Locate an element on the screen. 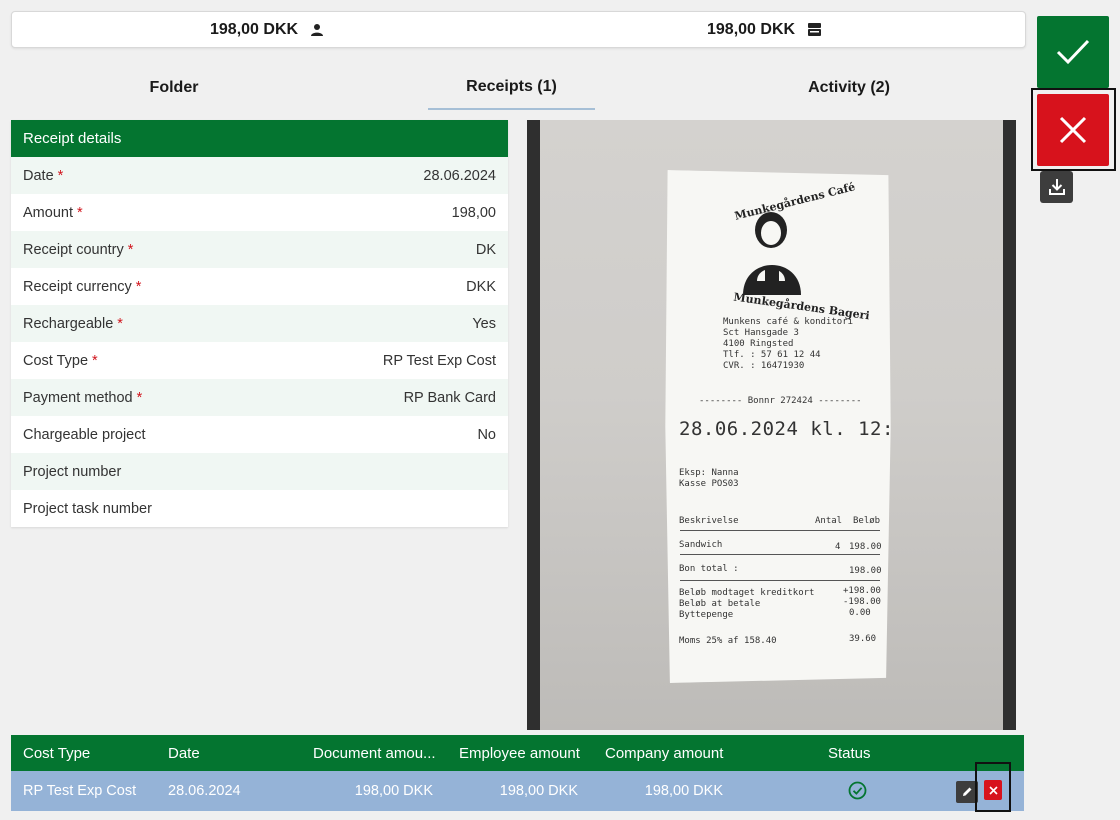 This screenshot has width=1120, height=820. detail-label: Project task number is located at coordinates (87, 508).